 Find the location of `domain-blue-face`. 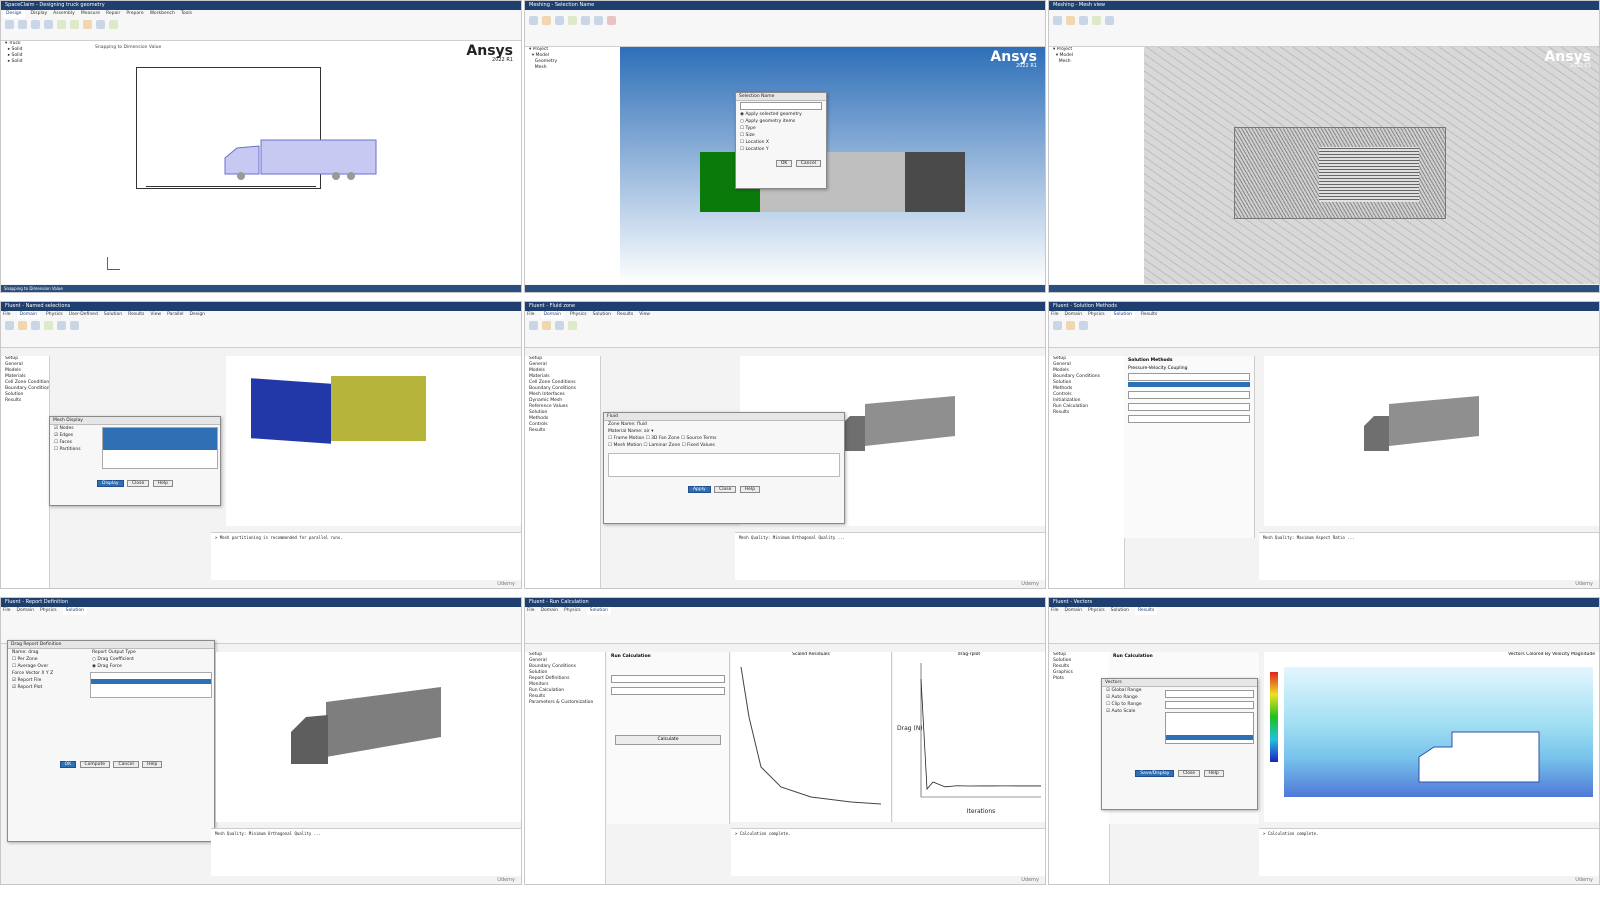

domain-blue-face is located at coordinates (291, 411).